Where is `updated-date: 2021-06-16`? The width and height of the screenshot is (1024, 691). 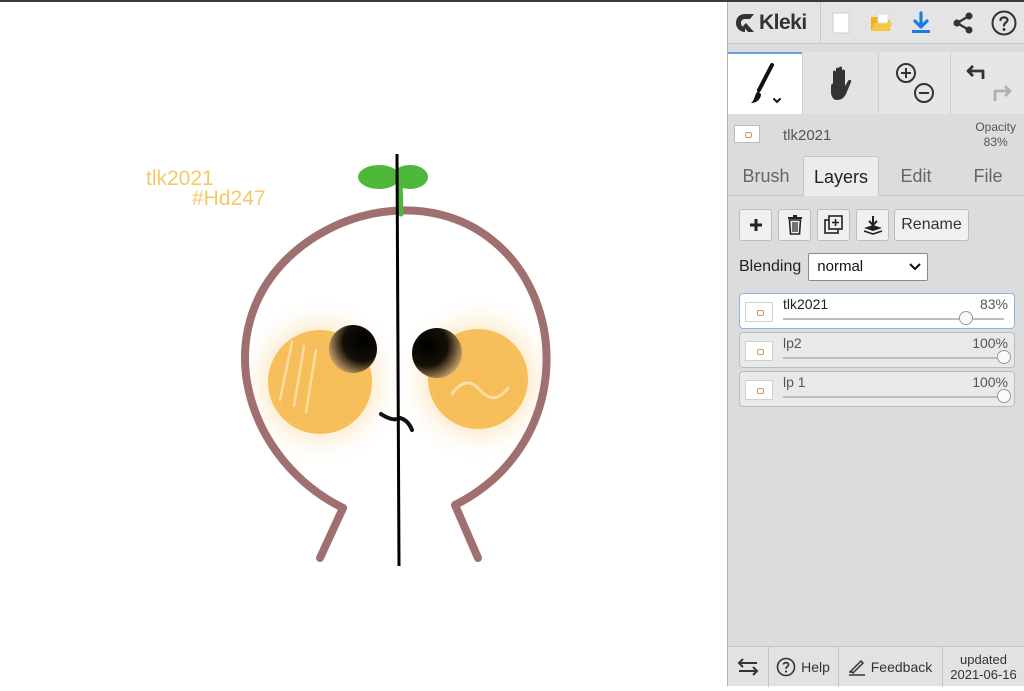 updated-date: 2021-06-16 is located at coordinates (983, 674).